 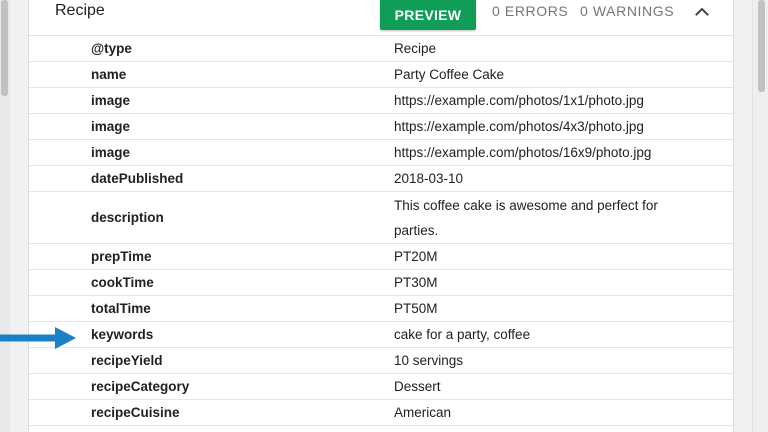 What do you see at coordinates (423, 412) in the screenshot?
I see `property-value: American` at bounding box center [423, 412].